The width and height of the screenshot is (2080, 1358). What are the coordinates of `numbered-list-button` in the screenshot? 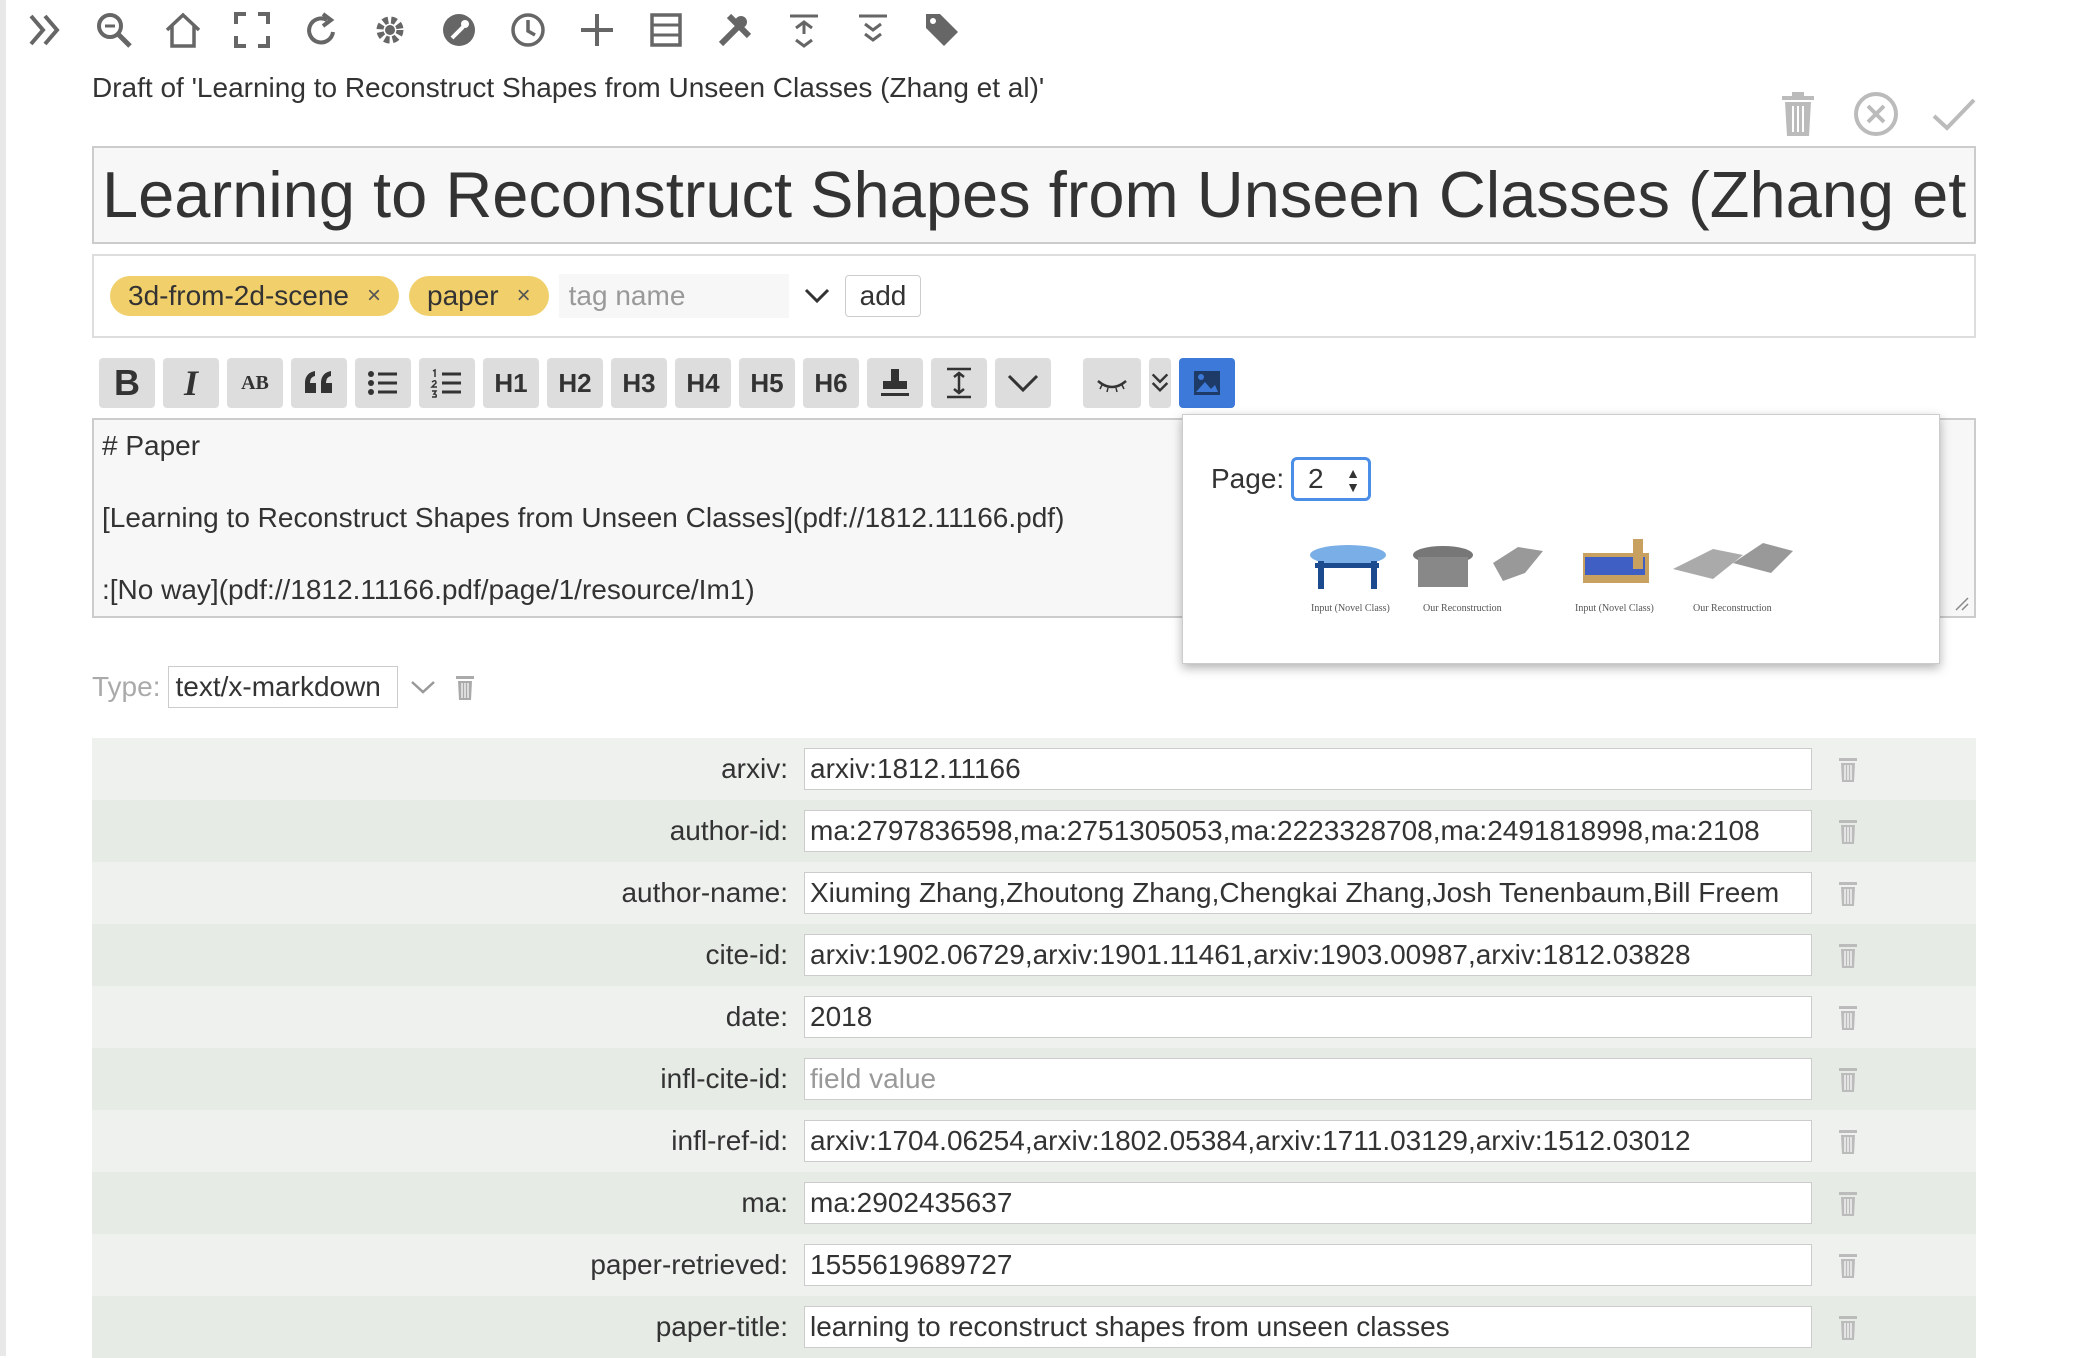 It's located at (447, 383).